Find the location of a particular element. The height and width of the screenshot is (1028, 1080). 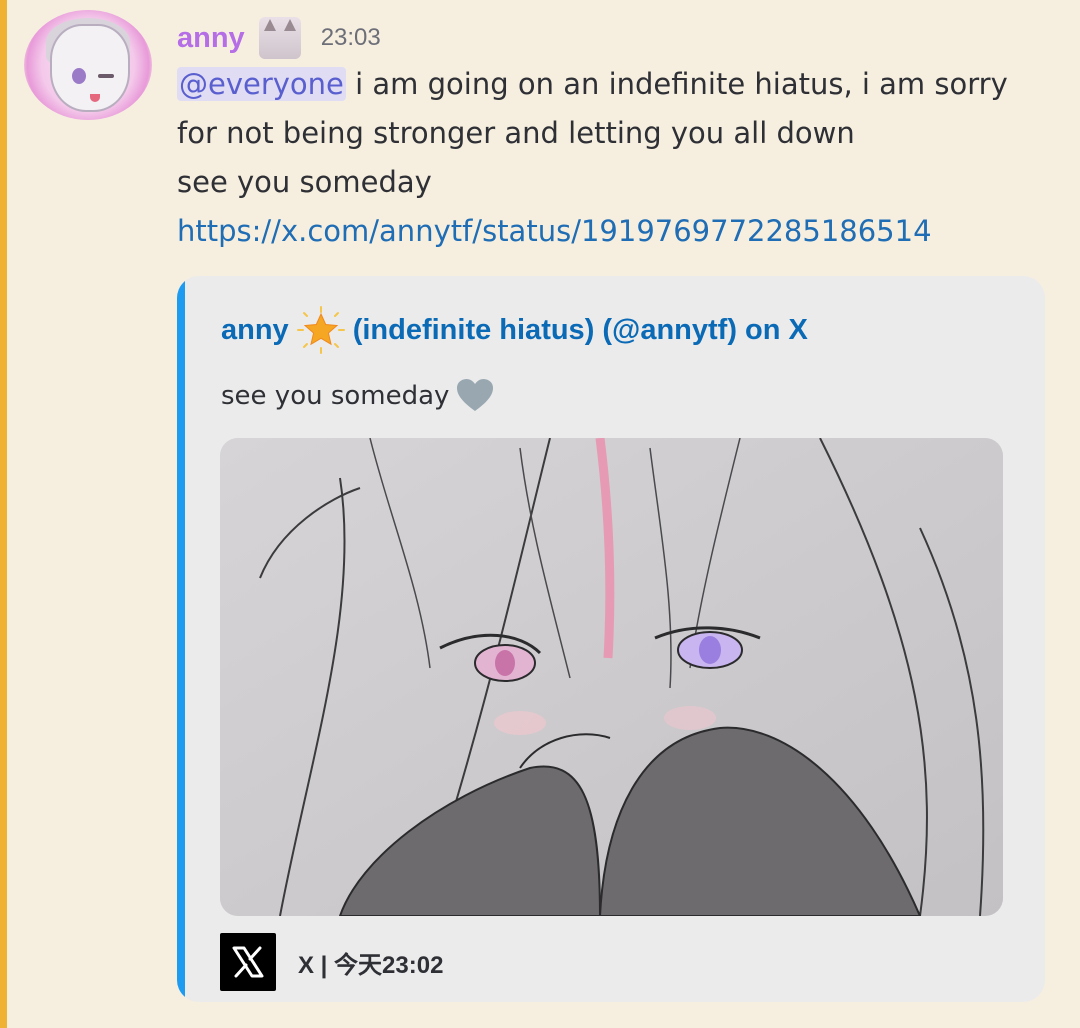

avatar-eye is located at coordinates (79, 76).